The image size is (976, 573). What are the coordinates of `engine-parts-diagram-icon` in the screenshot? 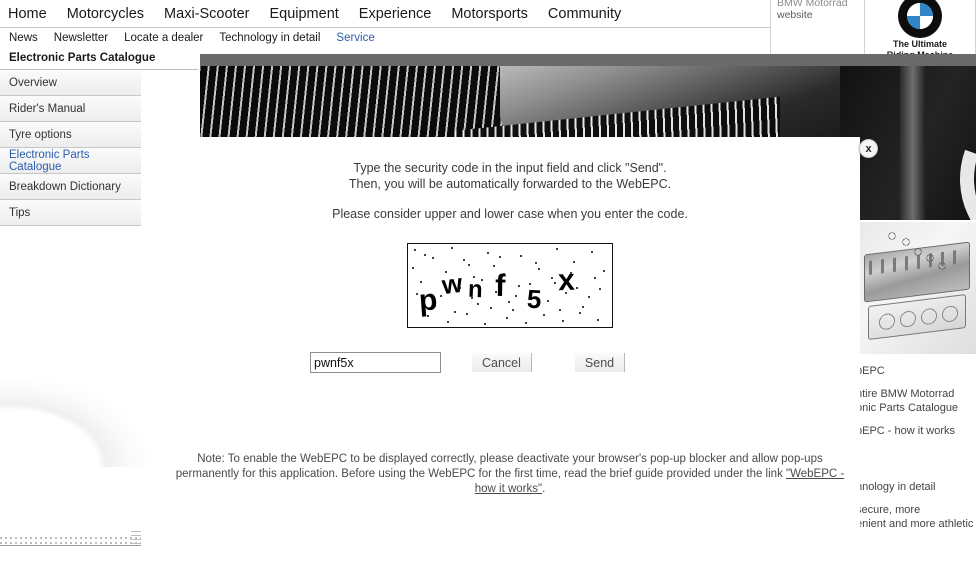 It's located at (918, 288).